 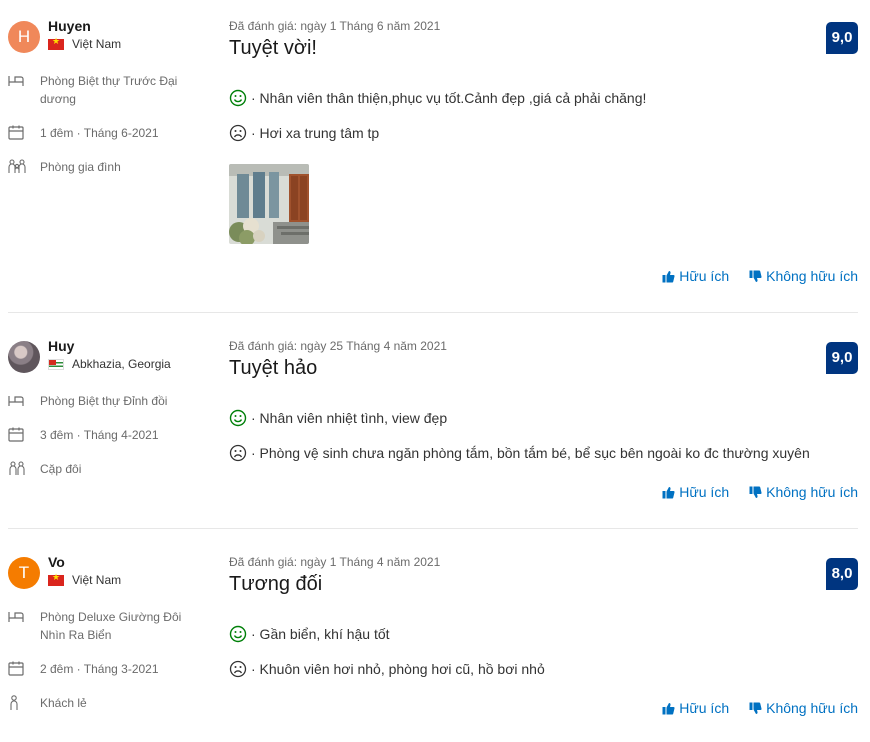 What do you see at coordinates (309, 634) in the screenshot?
I see `liked-line: · Gần biển, khí hậu tốt` at bounding box center [309, 634].